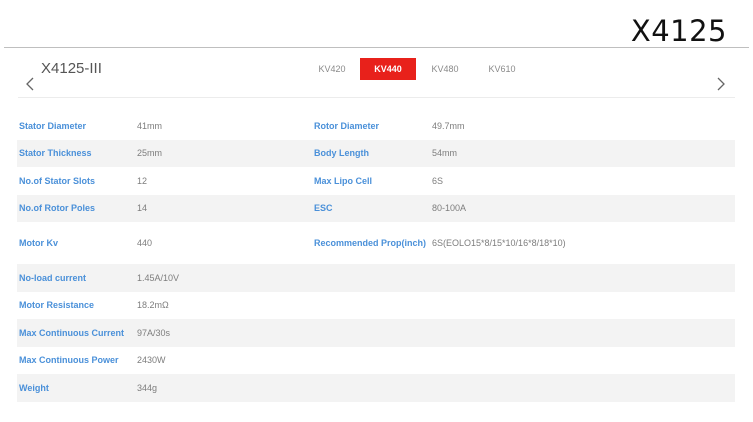 Image resolution: width=753 pixels, height=422 pixels. What do you see at coordinates (57, 305) in the screenshot?
I see `spec-label: Motor Resistance` at bounding box center [57, 305].